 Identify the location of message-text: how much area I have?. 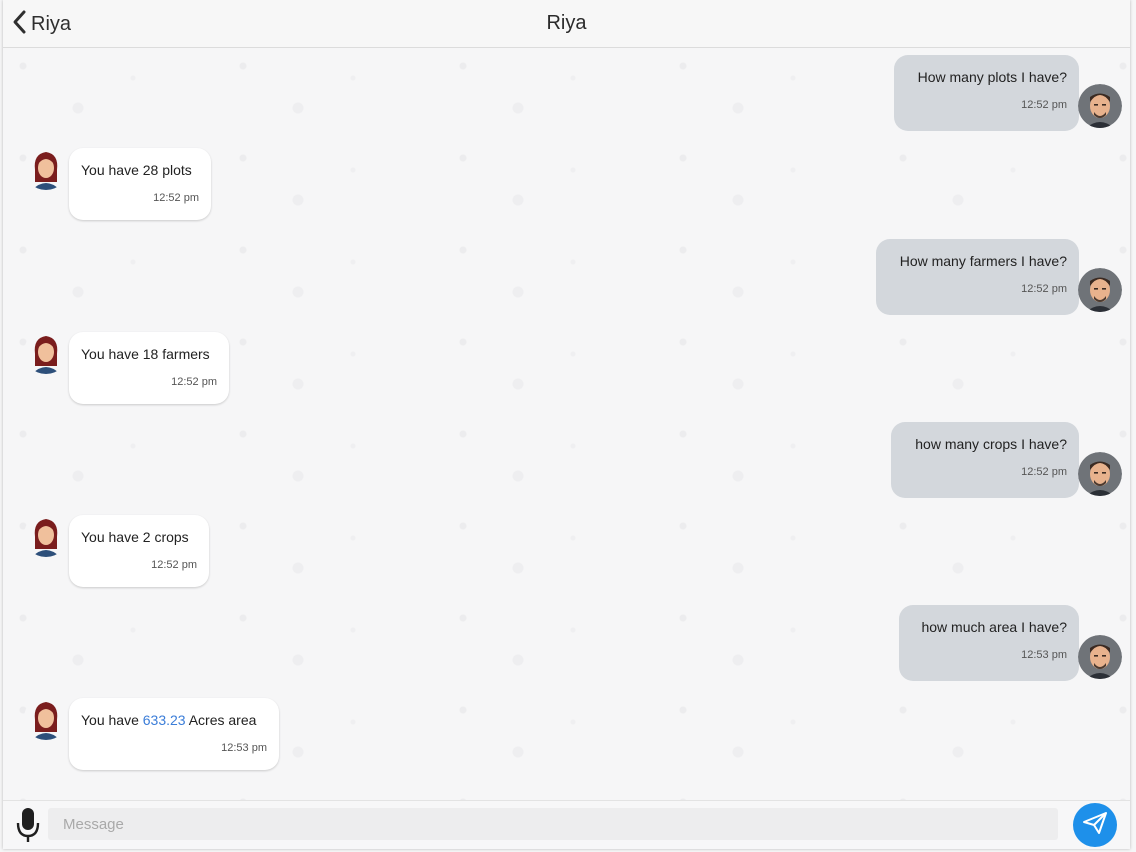
(994, 627).